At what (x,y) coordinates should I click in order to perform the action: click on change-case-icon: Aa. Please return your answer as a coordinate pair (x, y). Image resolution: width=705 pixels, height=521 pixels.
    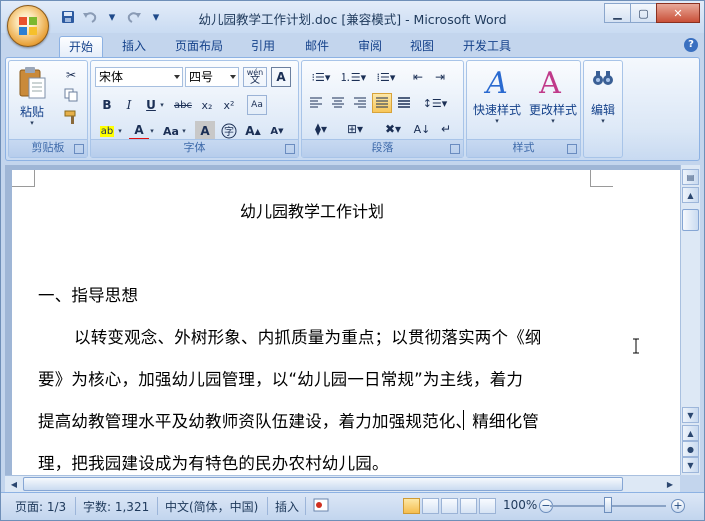
    Looking at the image, I should click on (171, 131).